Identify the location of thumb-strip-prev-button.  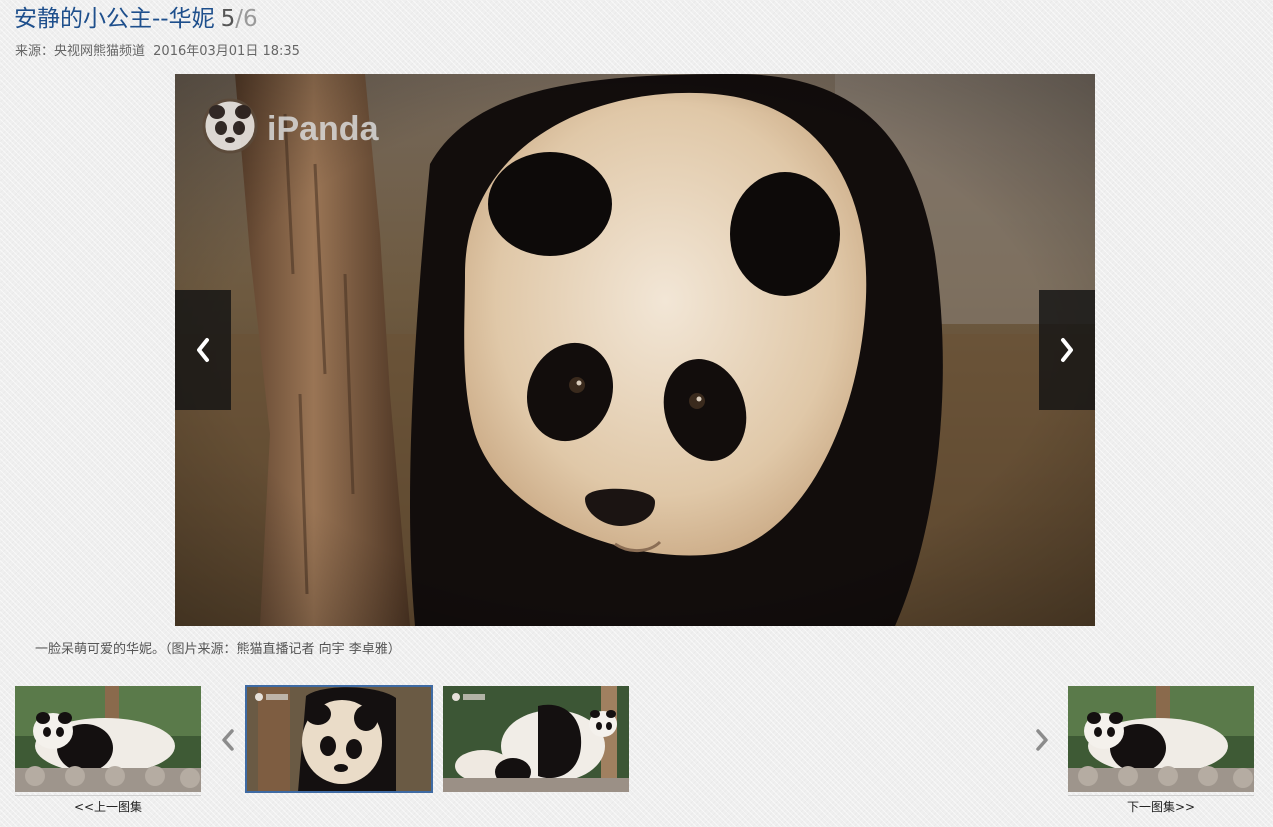
(228, 740).